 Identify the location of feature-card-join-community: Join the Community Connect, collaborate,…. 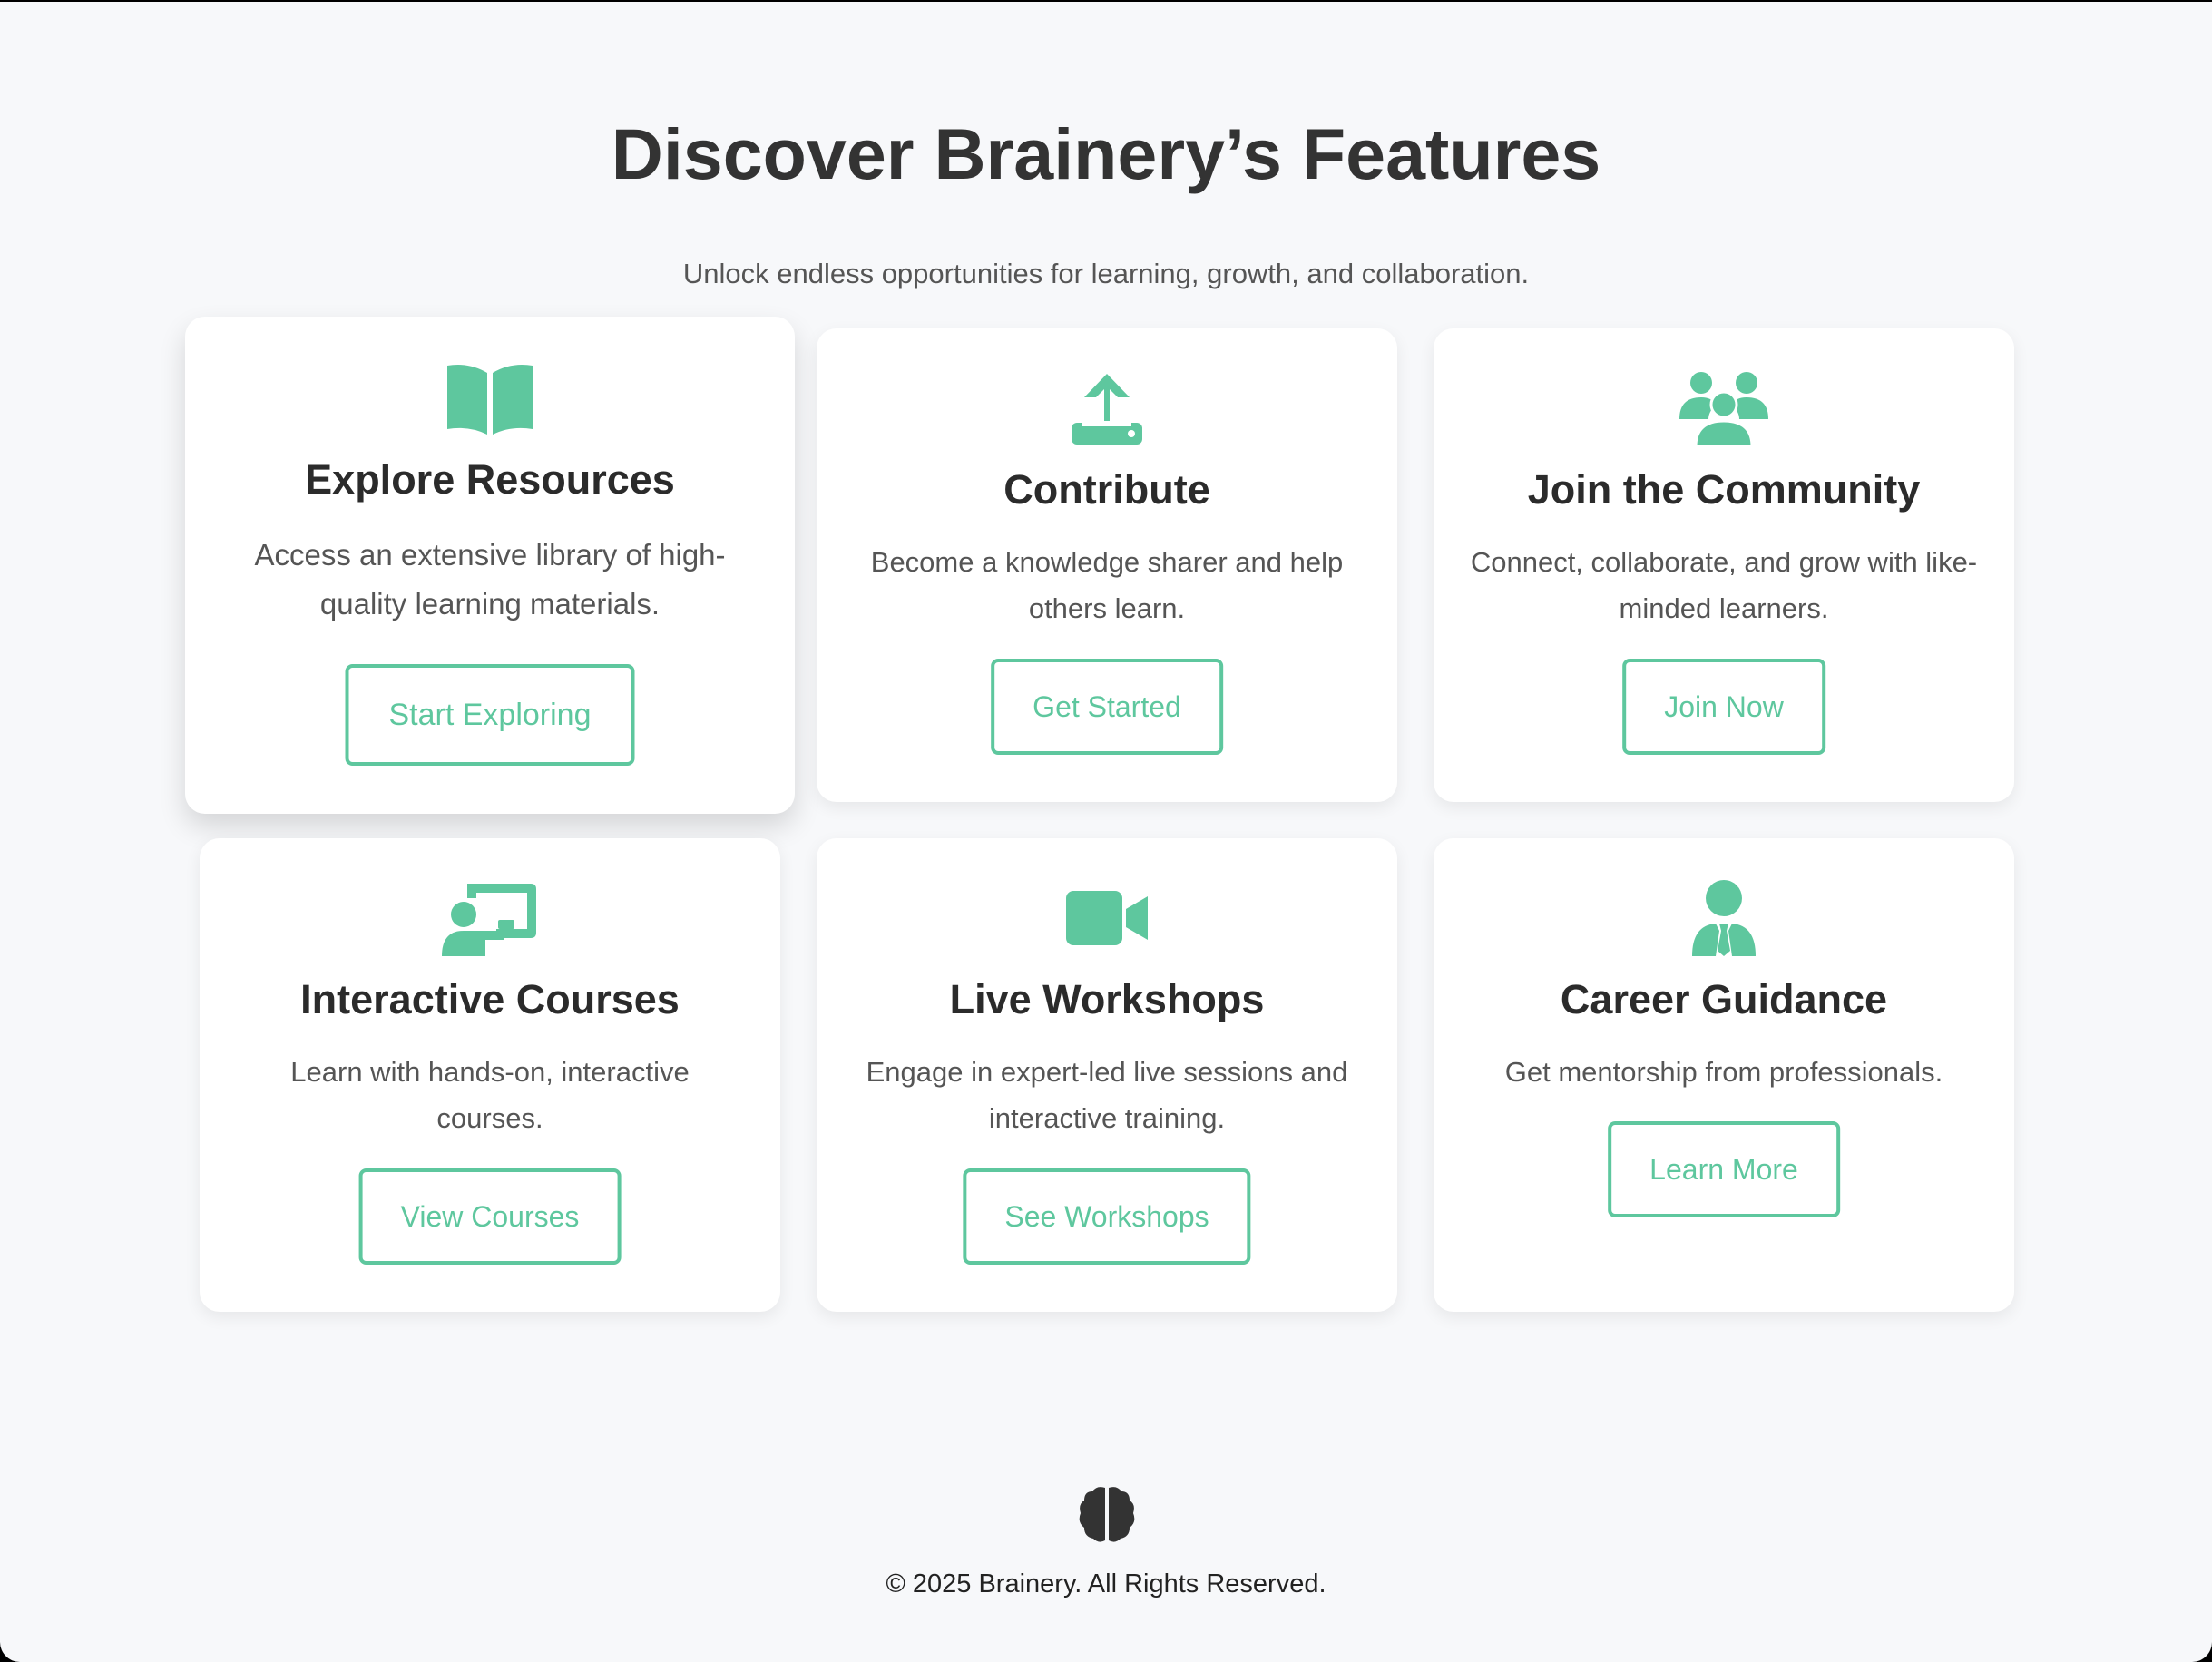
(1724, 565).